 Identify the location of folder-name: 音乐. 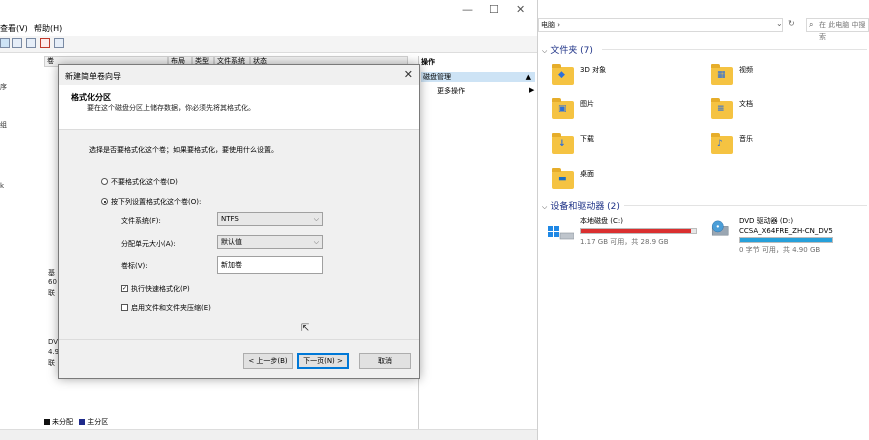
(746, 139).